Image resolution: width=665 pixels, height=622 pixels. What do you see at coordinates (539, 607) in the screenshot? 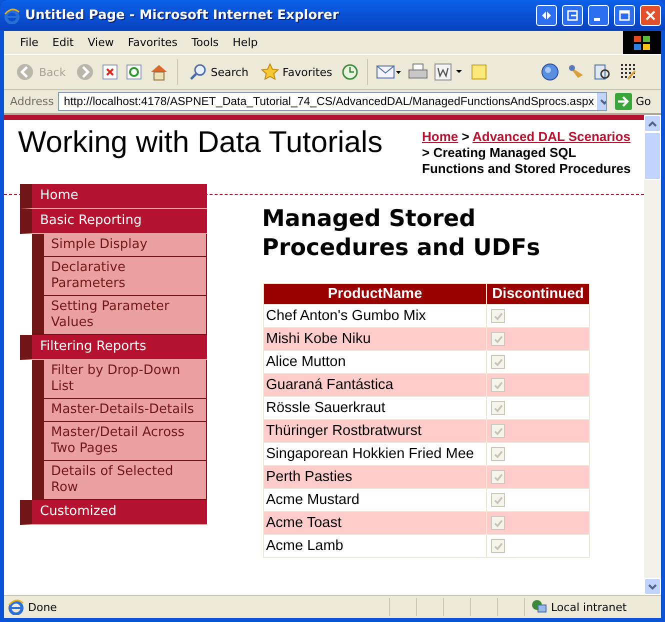
I see `intranet-icon` at bounding box center [539, 607].